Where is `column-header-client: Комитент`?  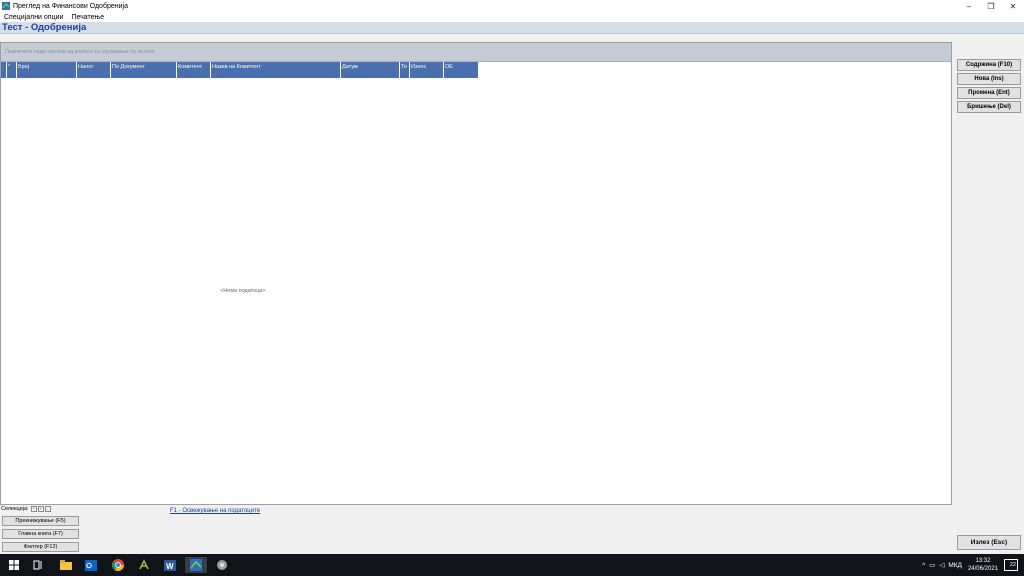 column-header-client: Комитент is located at coordinates (194, 70).